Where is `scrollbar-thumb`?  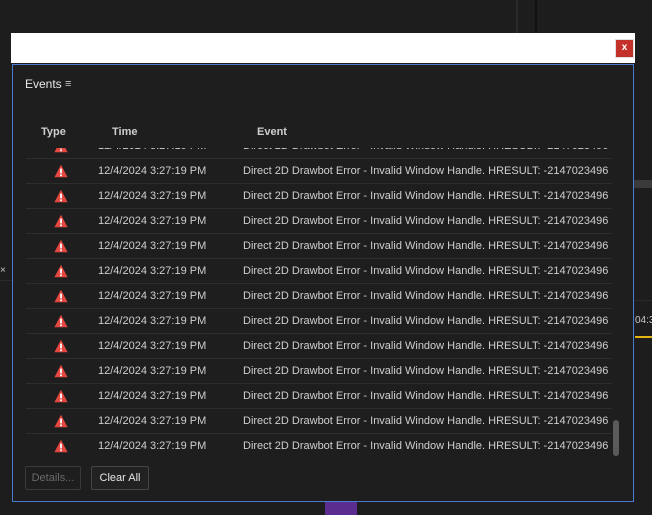
scrollbar-thumb is located at coordinates (616, 438).